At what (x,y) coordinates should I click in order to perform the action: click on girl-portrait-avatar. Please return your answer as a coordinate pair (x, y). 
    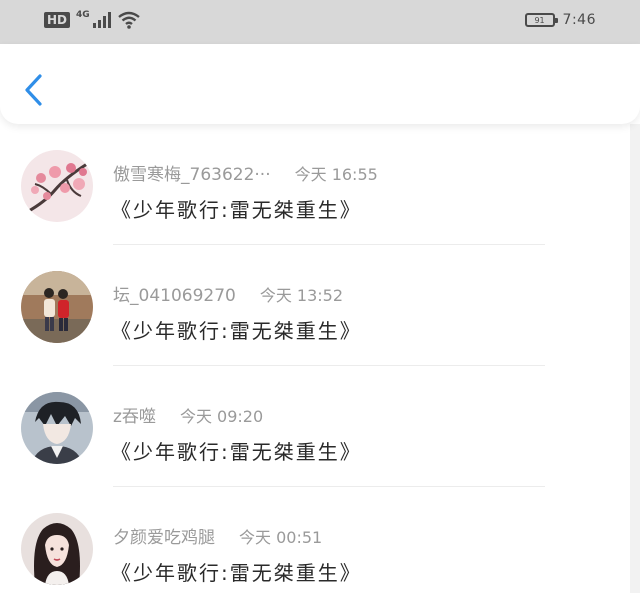
    Looking at the image, I should click on (57, 549).